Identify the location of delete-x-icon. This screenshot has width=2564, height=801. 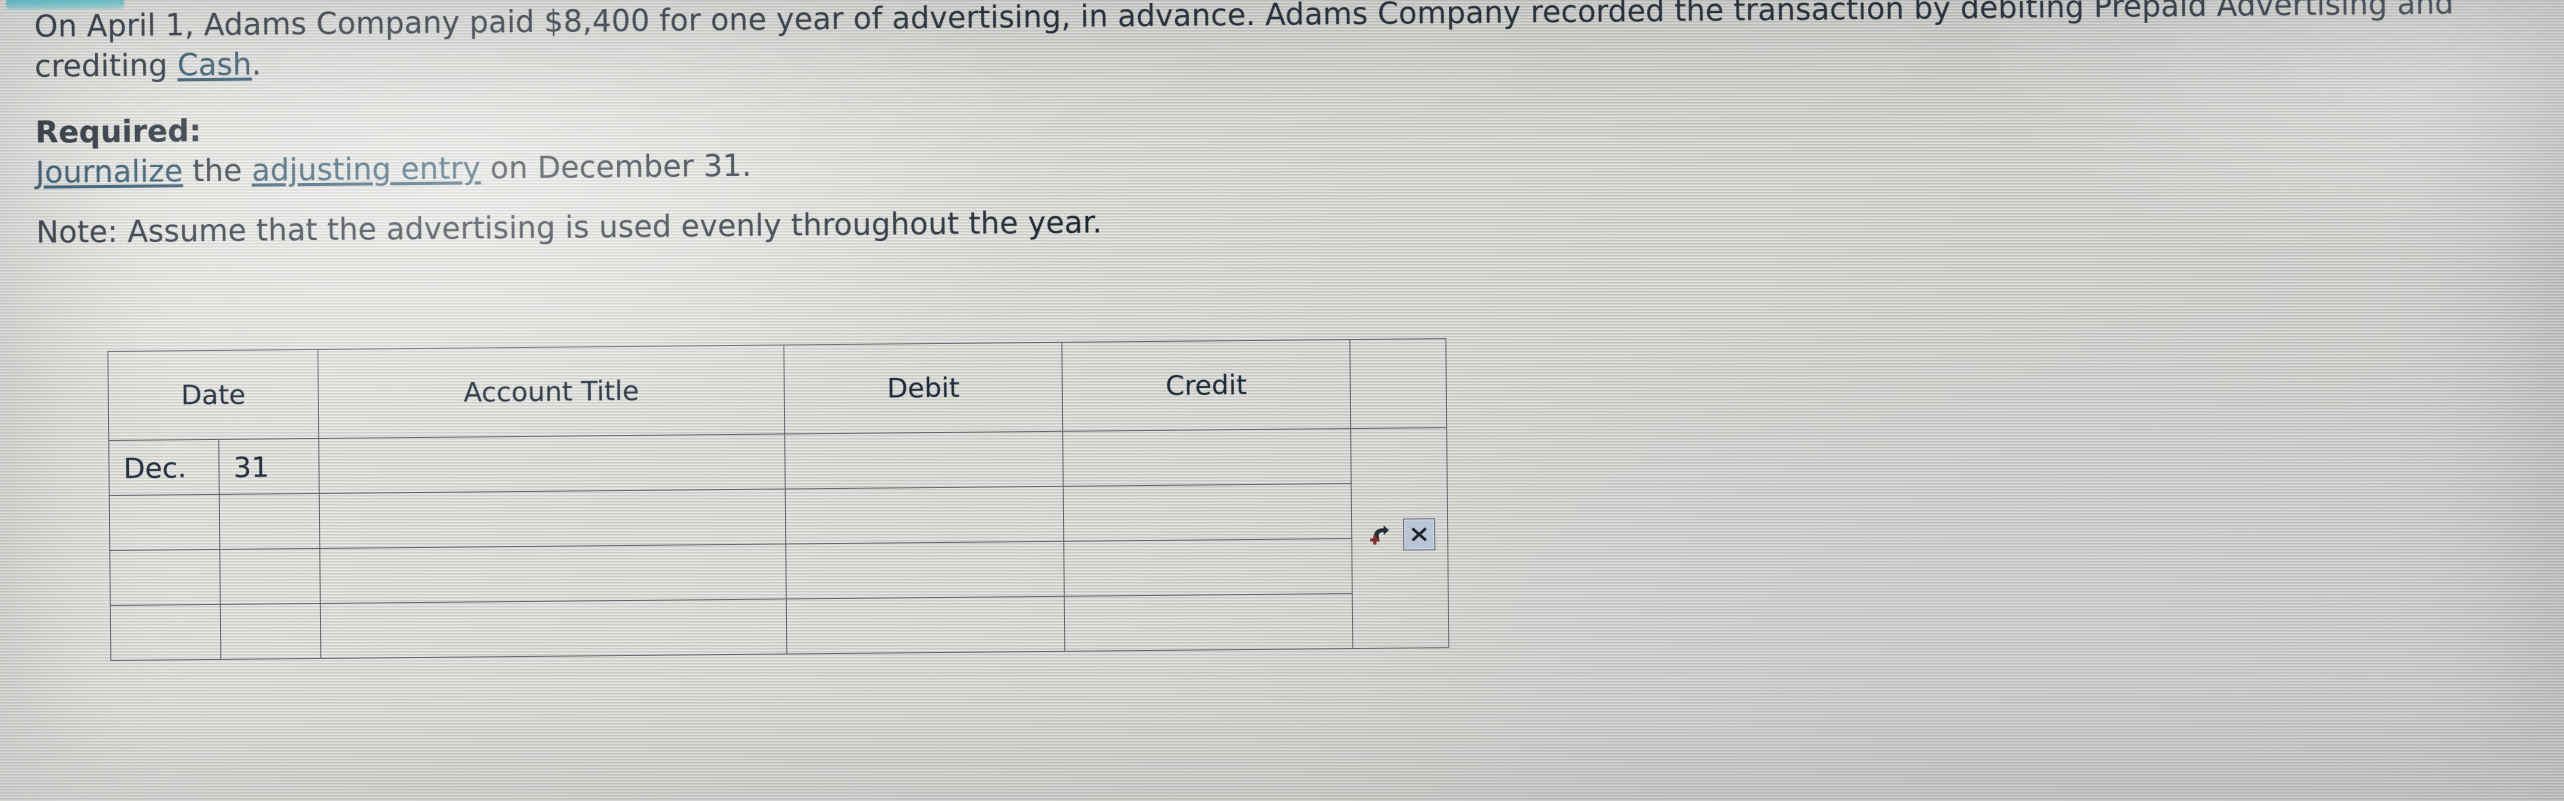
(1418, 534).